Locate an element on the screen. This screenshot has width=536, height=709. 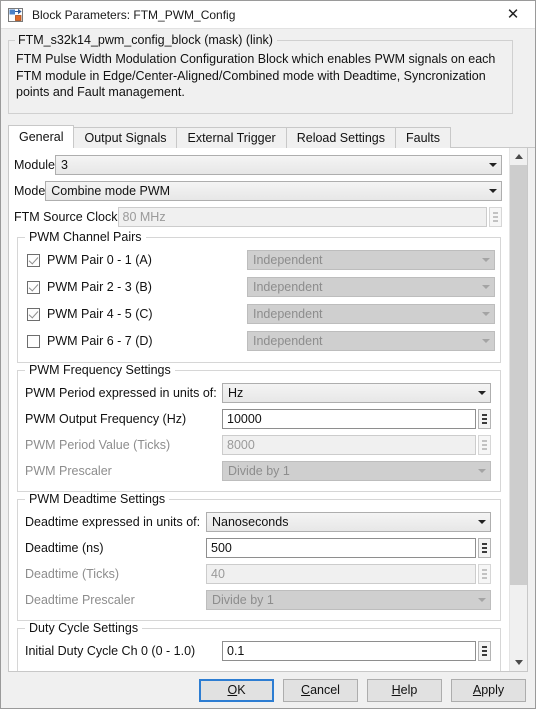
pair-mode-dropdown-2-3: Independent is located at coordinates (371, 287).